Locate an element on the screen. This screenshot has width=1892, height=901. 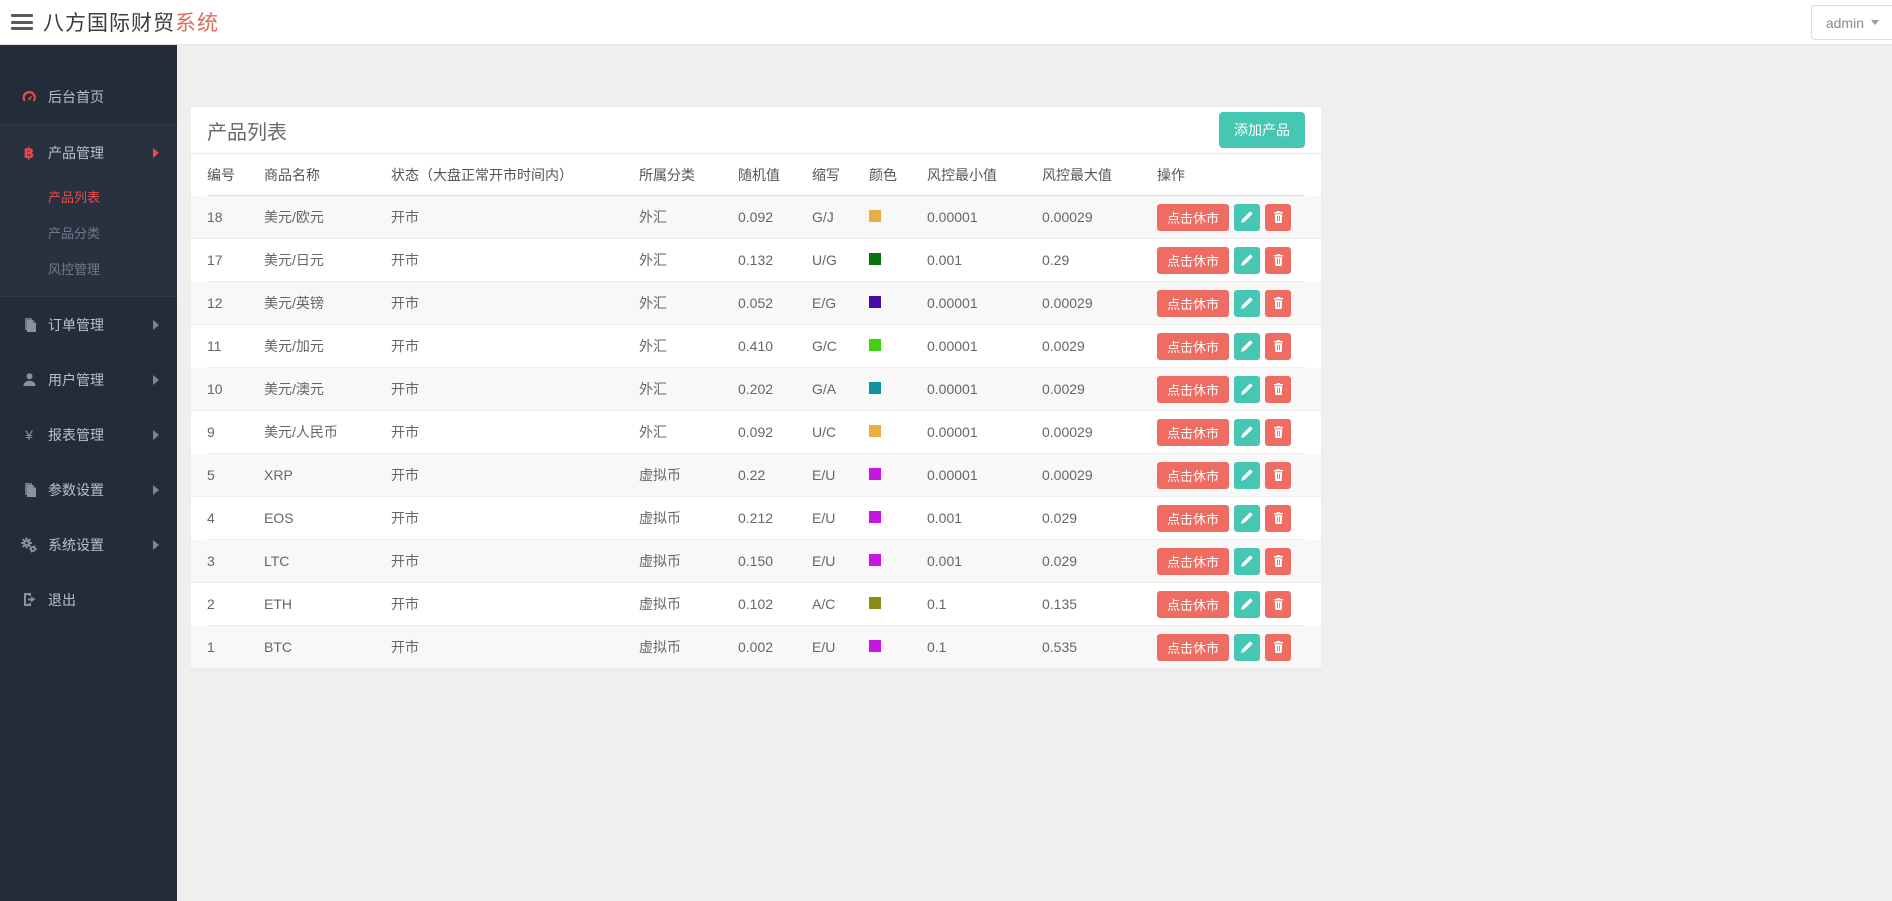
product-category: 虚拟币 is located at coordinates (660, 475).